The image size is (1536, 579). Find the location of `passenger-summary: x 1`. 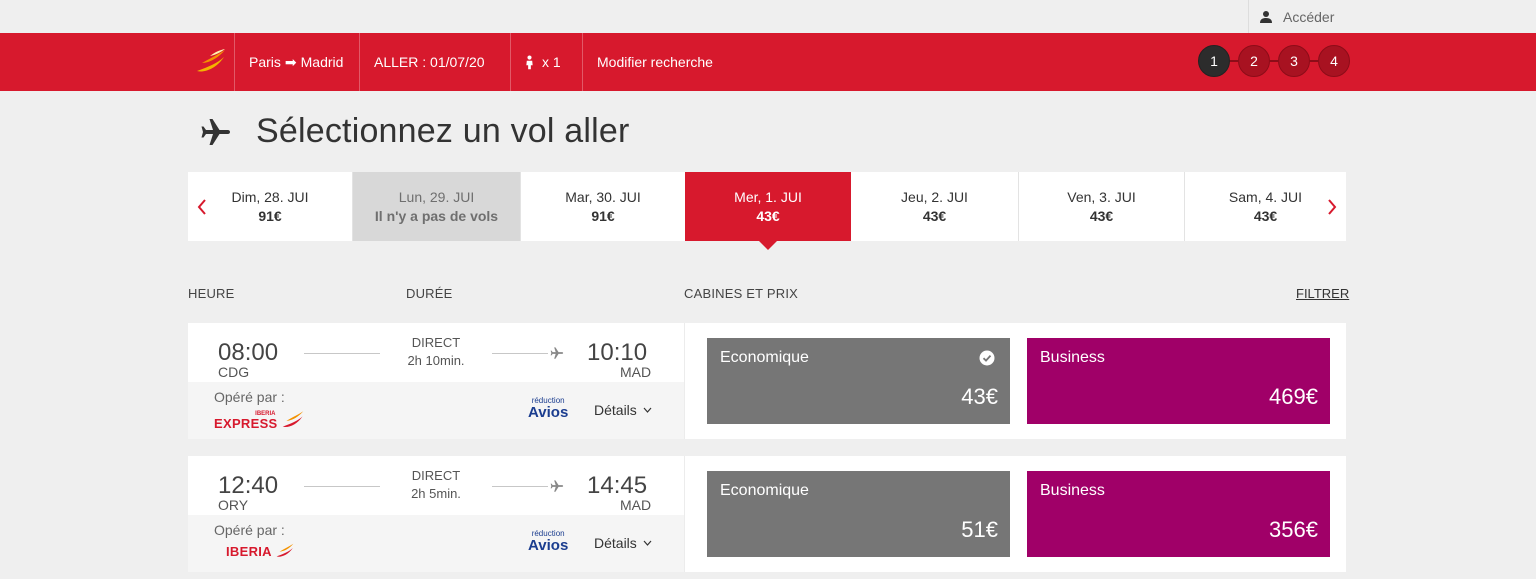

passenger-summary: x 1 is located at coordinates (546, 62).